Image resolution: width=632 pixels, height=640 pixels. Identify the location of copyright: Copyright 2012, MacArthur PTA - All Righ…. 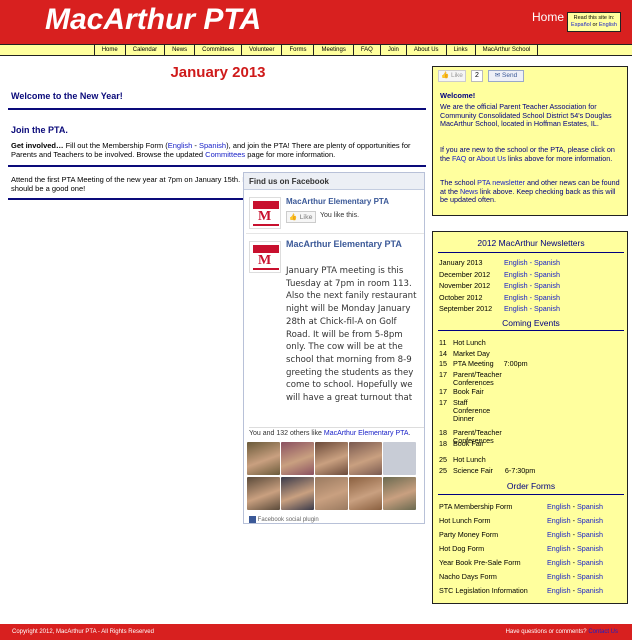
(83, 632).